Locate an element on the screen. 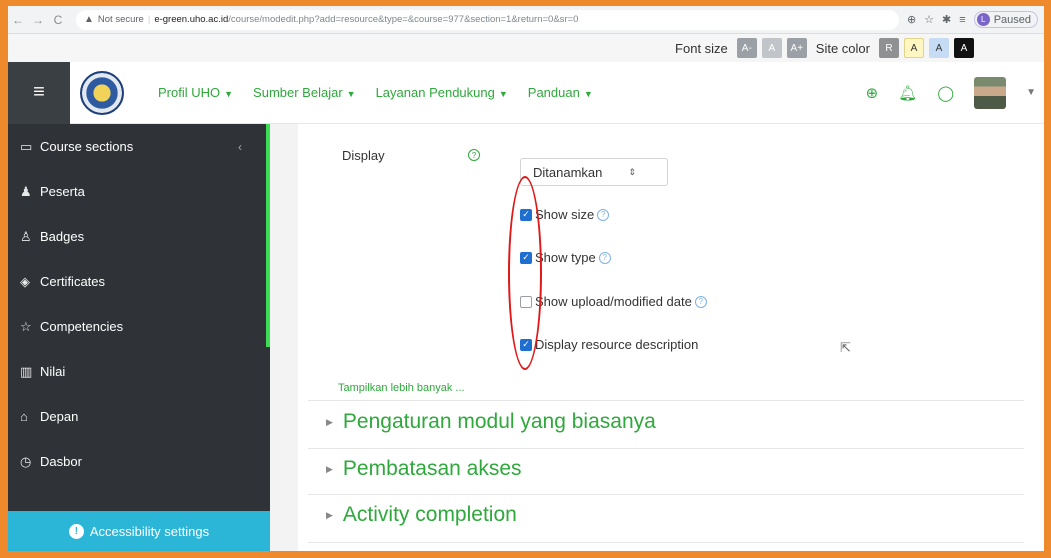 The width and height of the screenshot is (1051, 558). user-avatar is located at coordinates (990, 92).